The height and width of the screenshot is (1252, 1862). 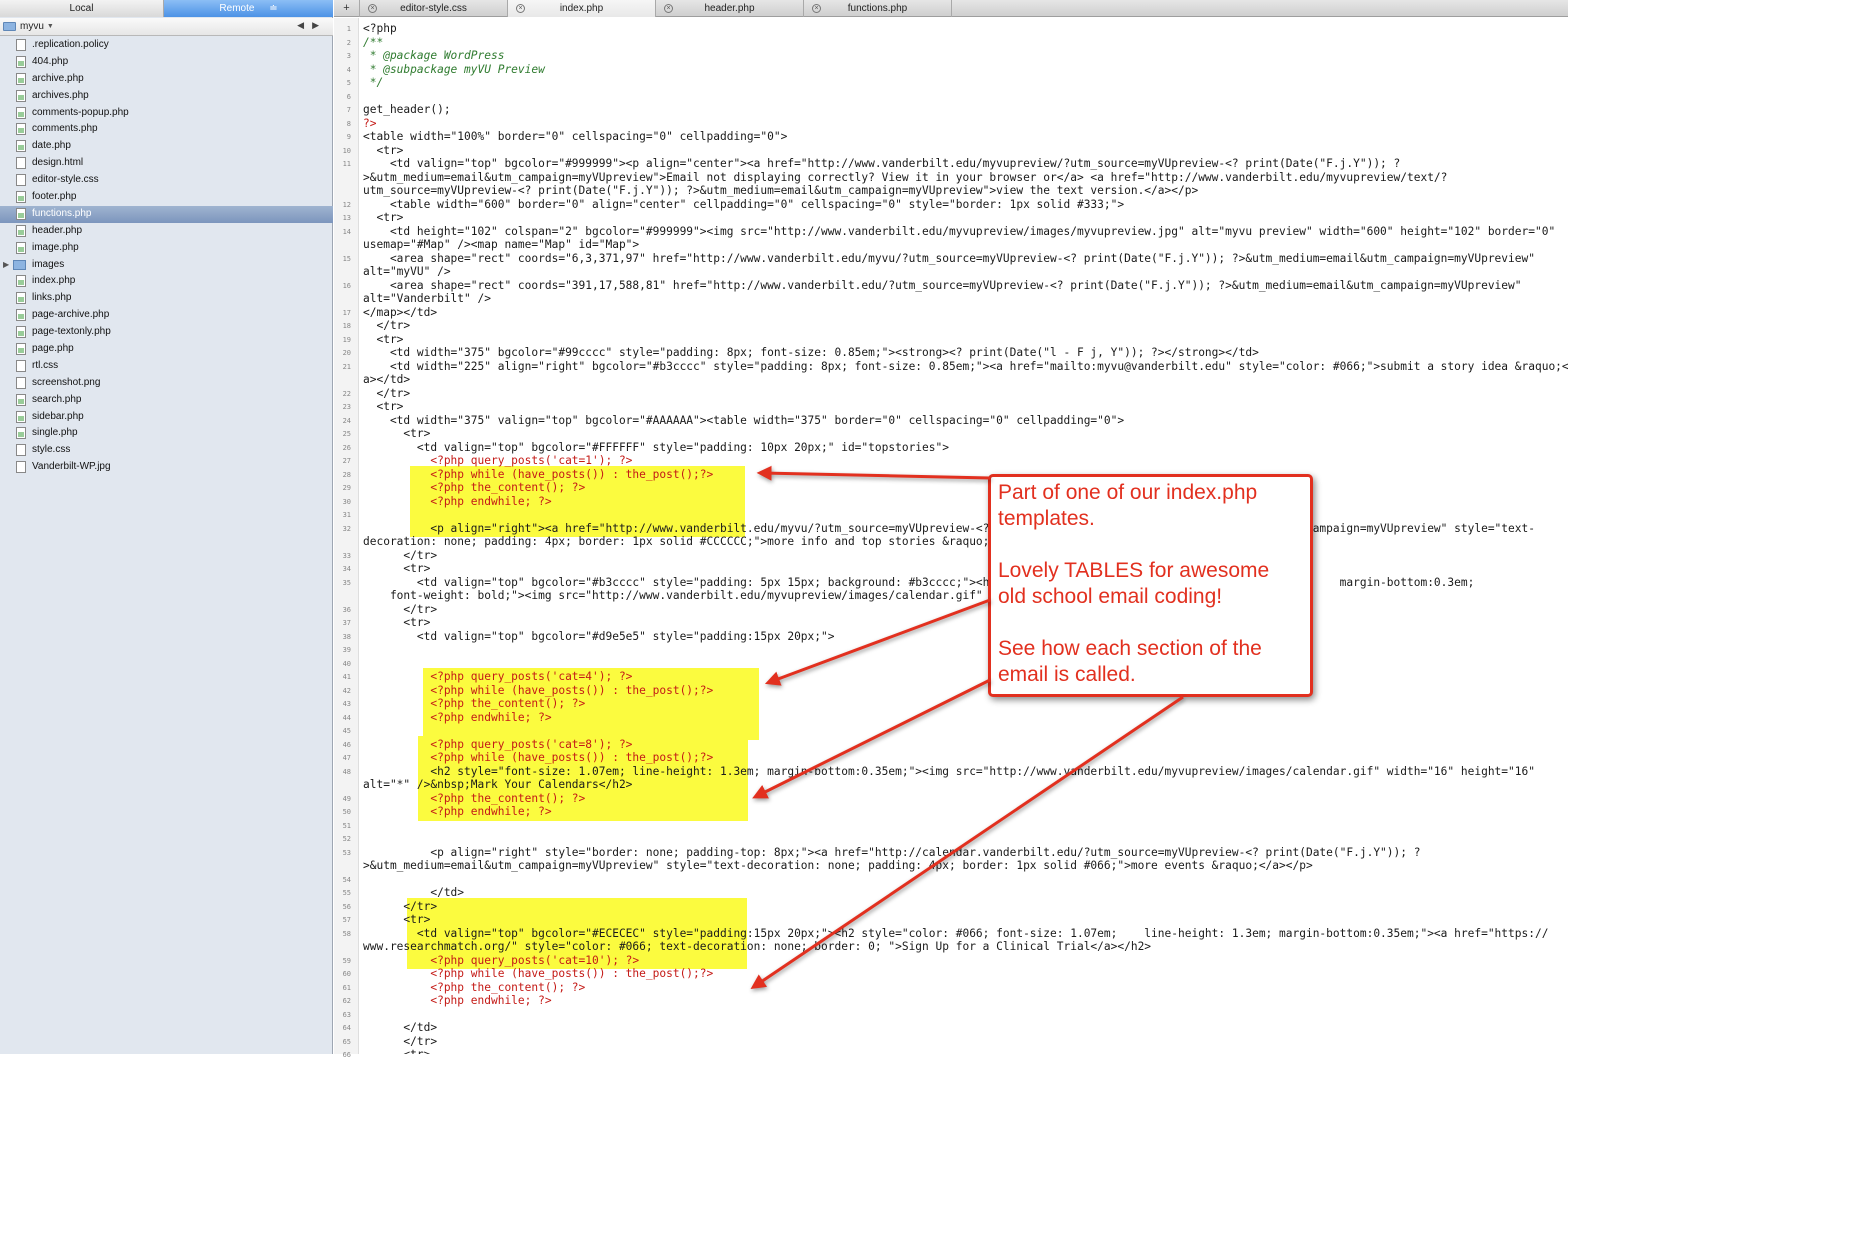 I want to click on file-item: comments.php, so click(x=166, y=129).